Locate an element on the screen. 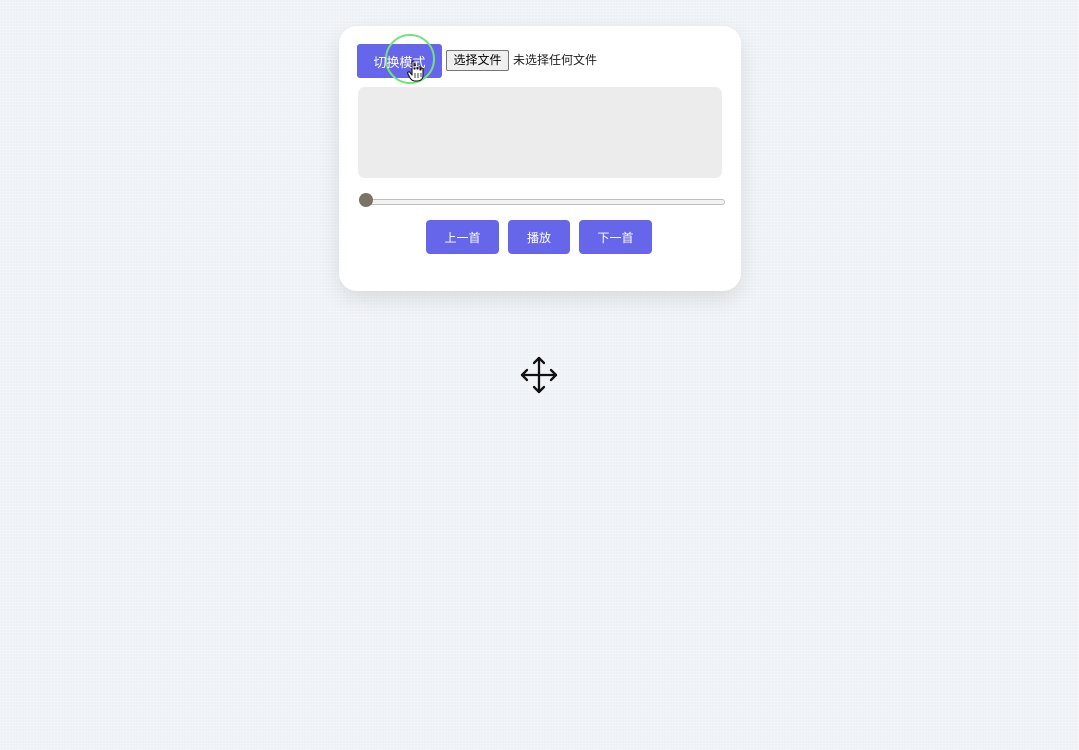  switch-mode-button: 切换模式 is located at coordinates (399, 61).